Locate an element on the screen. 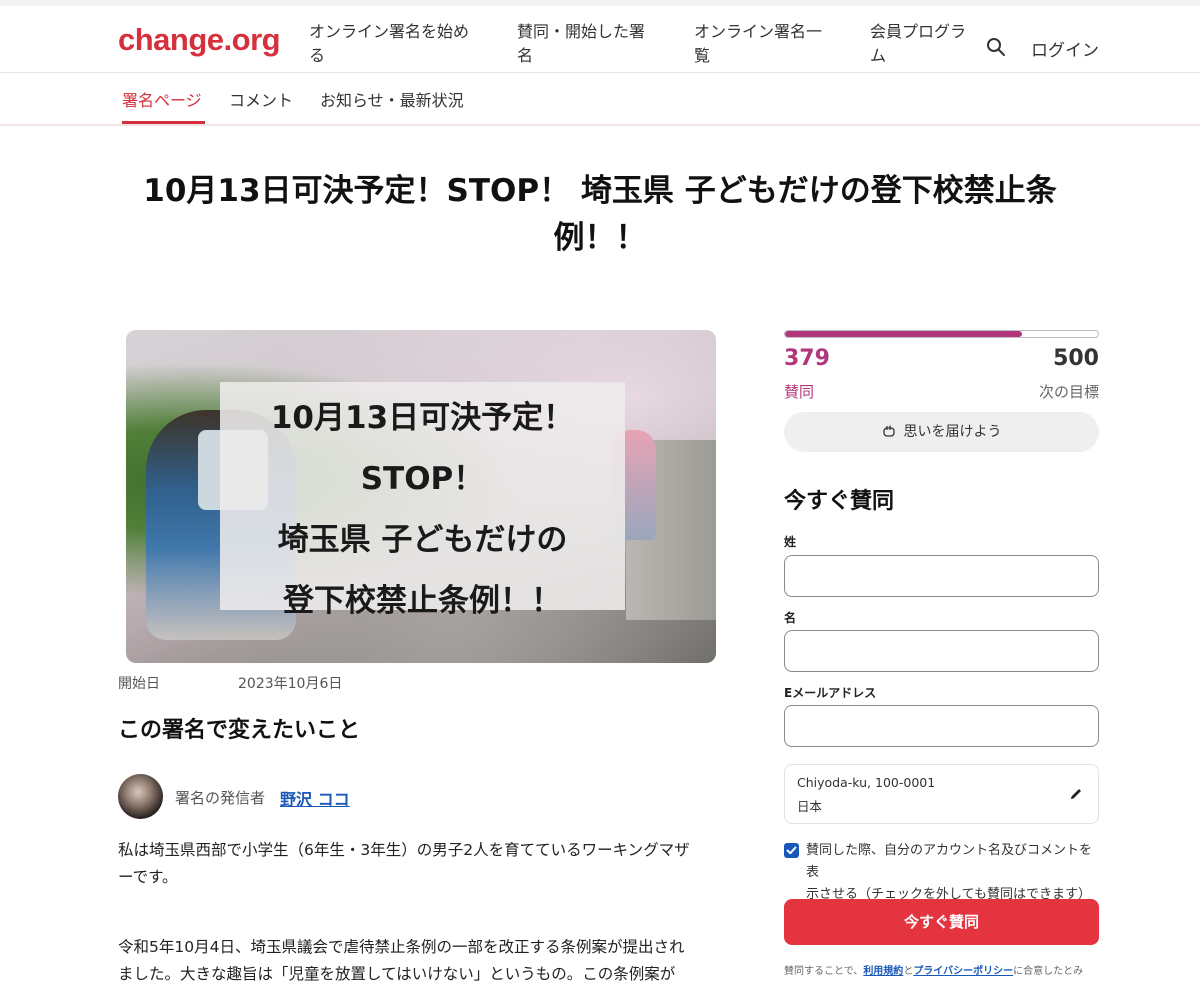 The image size is (1200, 981). avatar is located at coordinates (140, 796).